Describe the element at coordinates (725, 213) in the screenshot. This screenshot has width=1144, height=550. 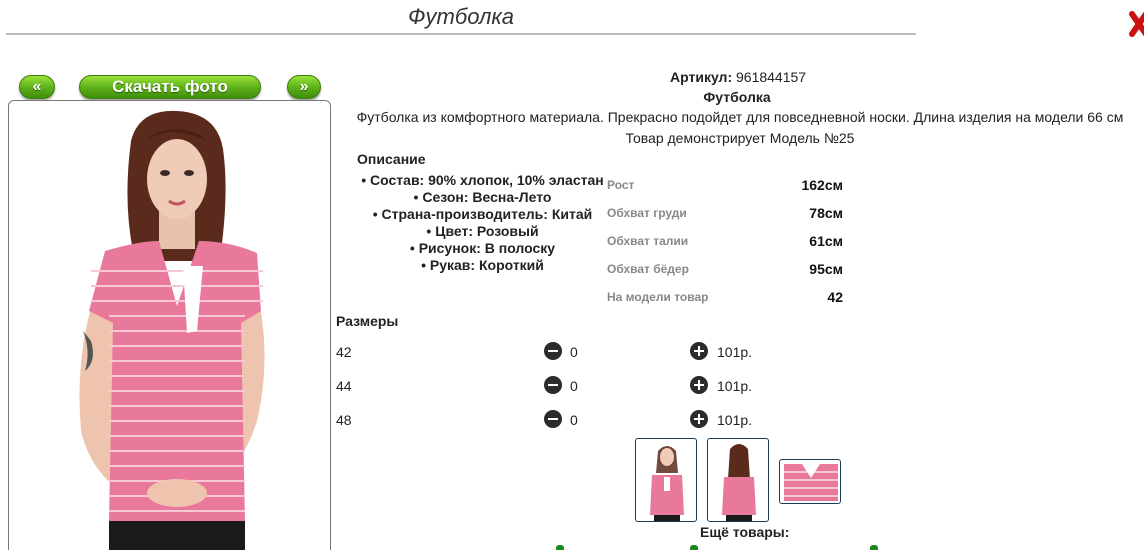
I see `measurement-row: Обхват груди 78см` at that location.